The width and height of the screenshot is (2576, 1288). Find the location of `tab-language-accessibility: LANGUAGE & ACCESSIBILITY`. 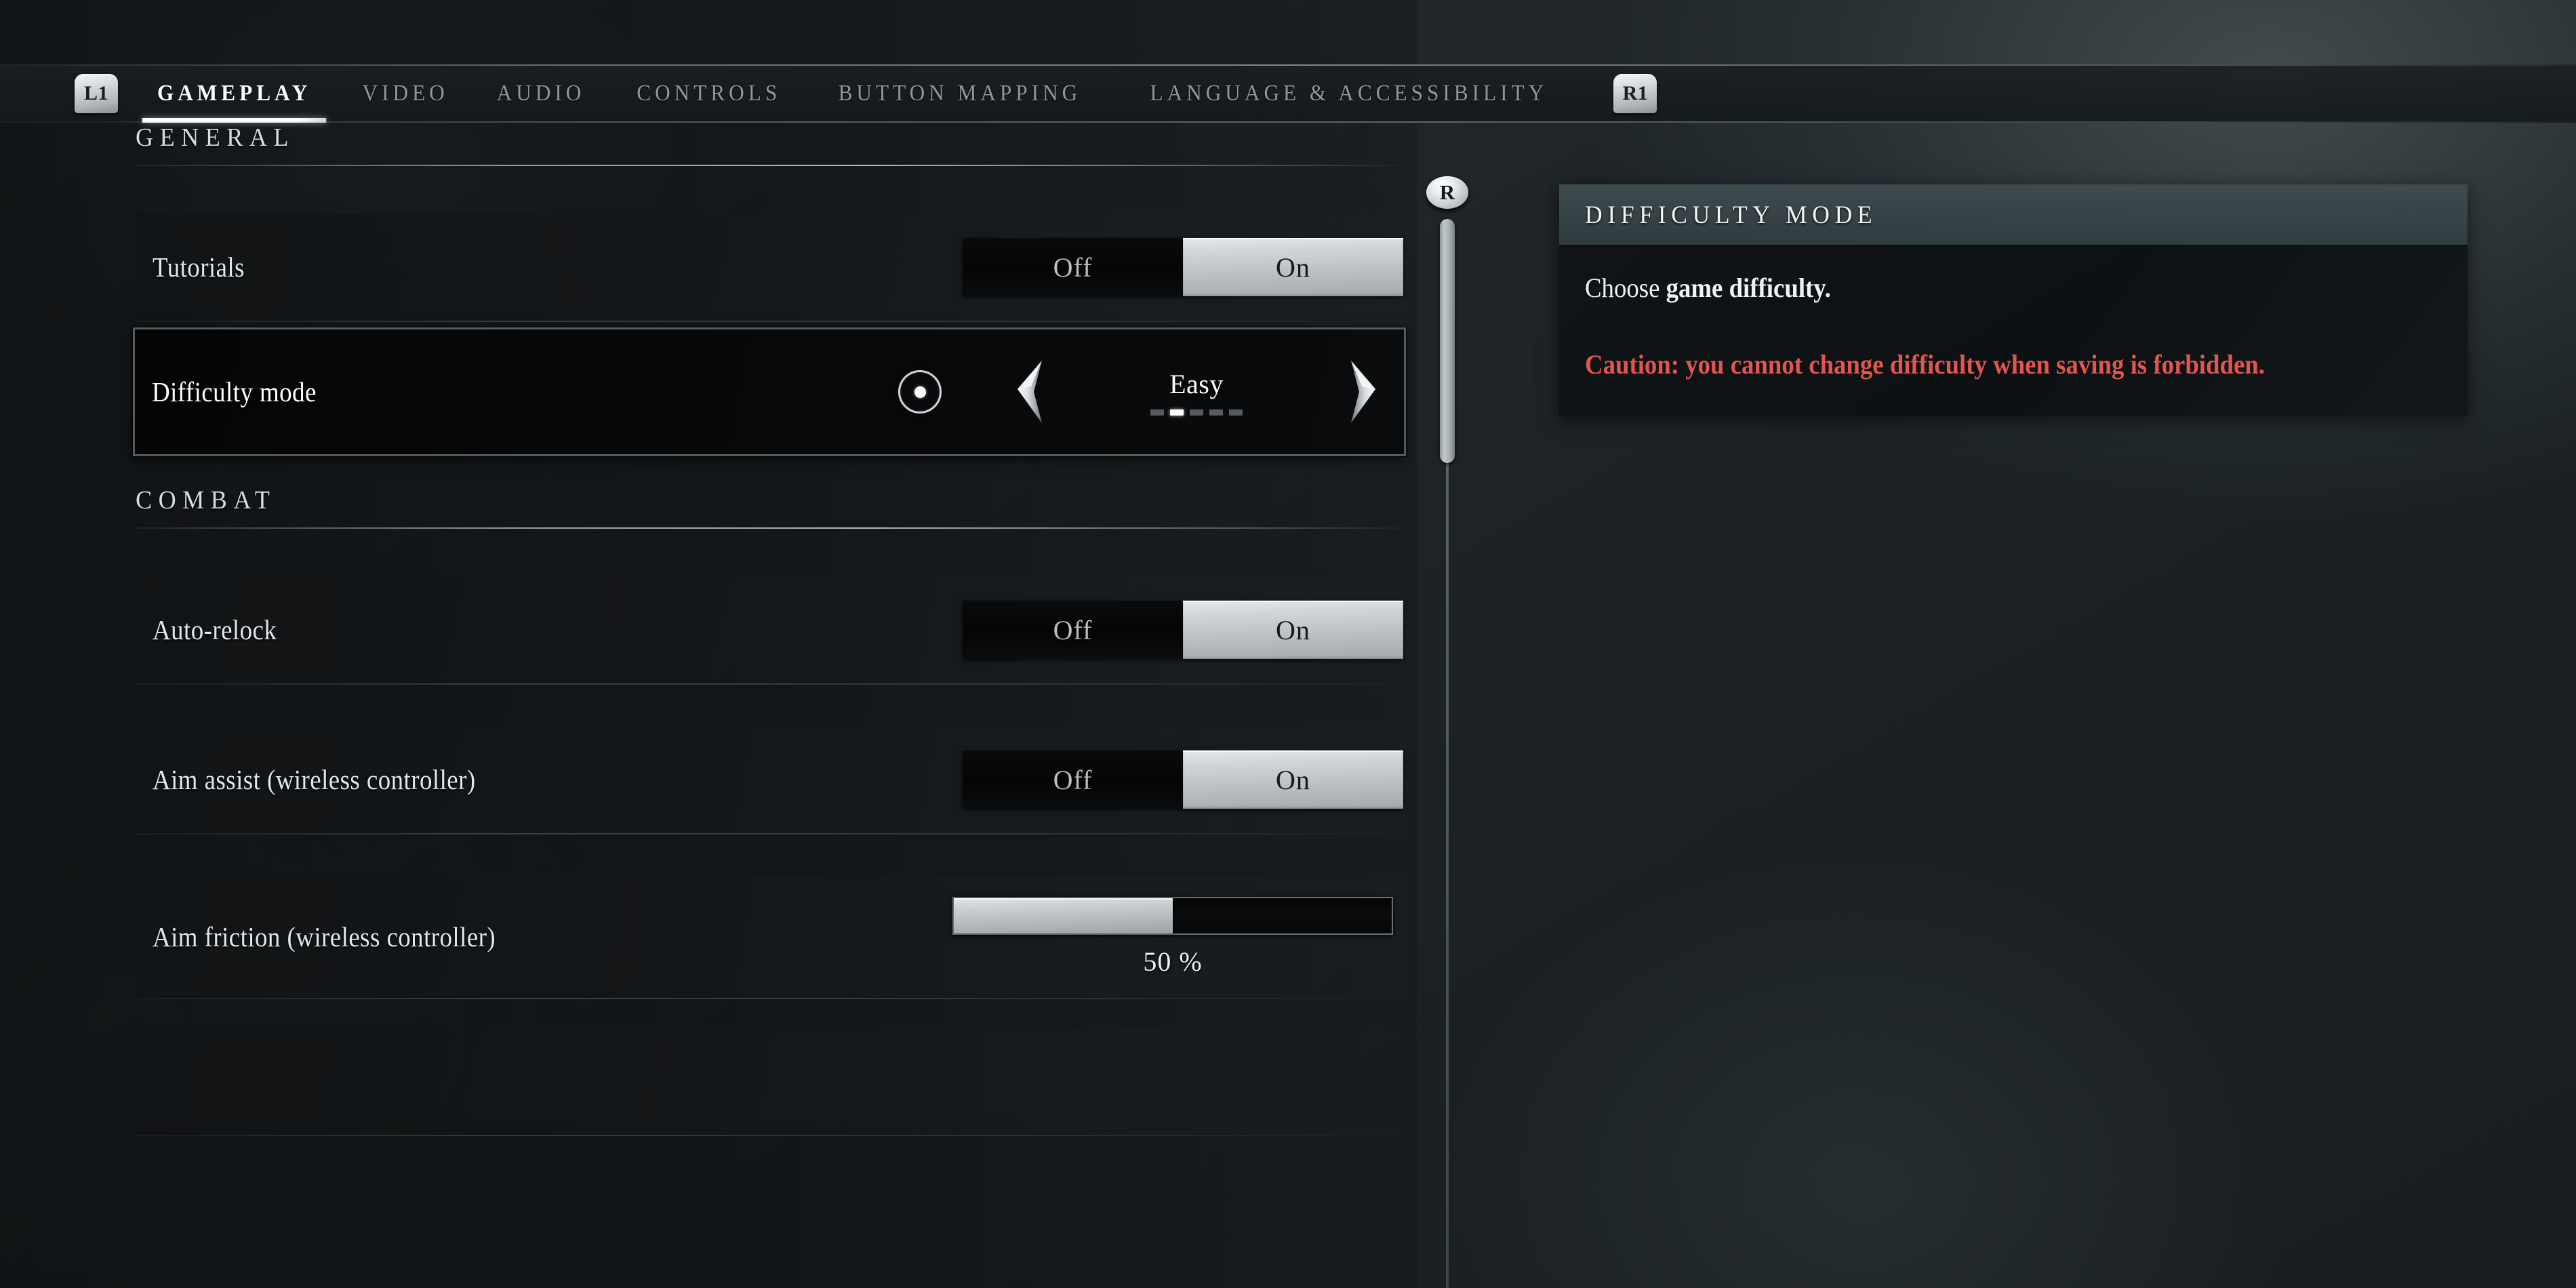

tab-language-accessibility: LANGUAGE & ACCESSIBILITY is located at coordinates (1349, 93).